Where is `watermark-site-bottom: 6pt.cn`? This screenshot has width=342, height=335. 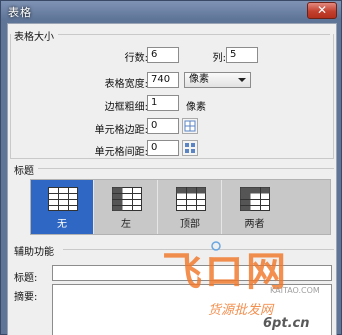
watermark-site-bottom: 6pt.cn is located at coordinates (286, 323).